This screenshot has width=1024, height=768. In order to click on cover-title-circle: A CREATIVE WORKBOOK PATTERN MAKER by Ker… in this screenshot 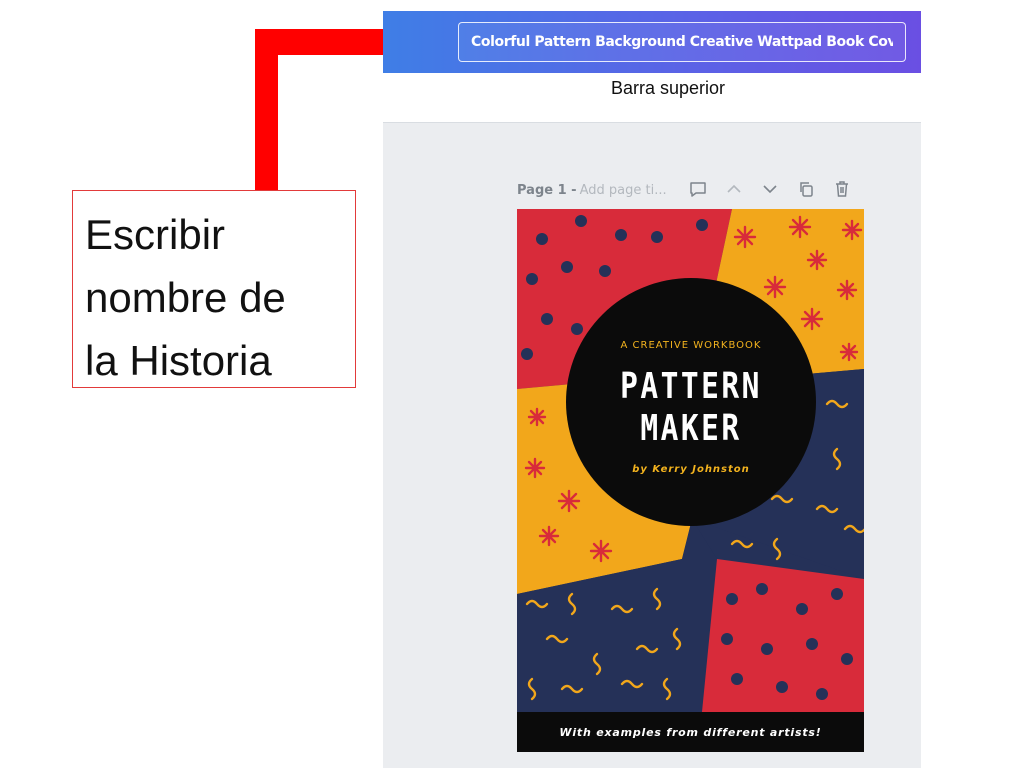, I will do `click(691, 402)`.